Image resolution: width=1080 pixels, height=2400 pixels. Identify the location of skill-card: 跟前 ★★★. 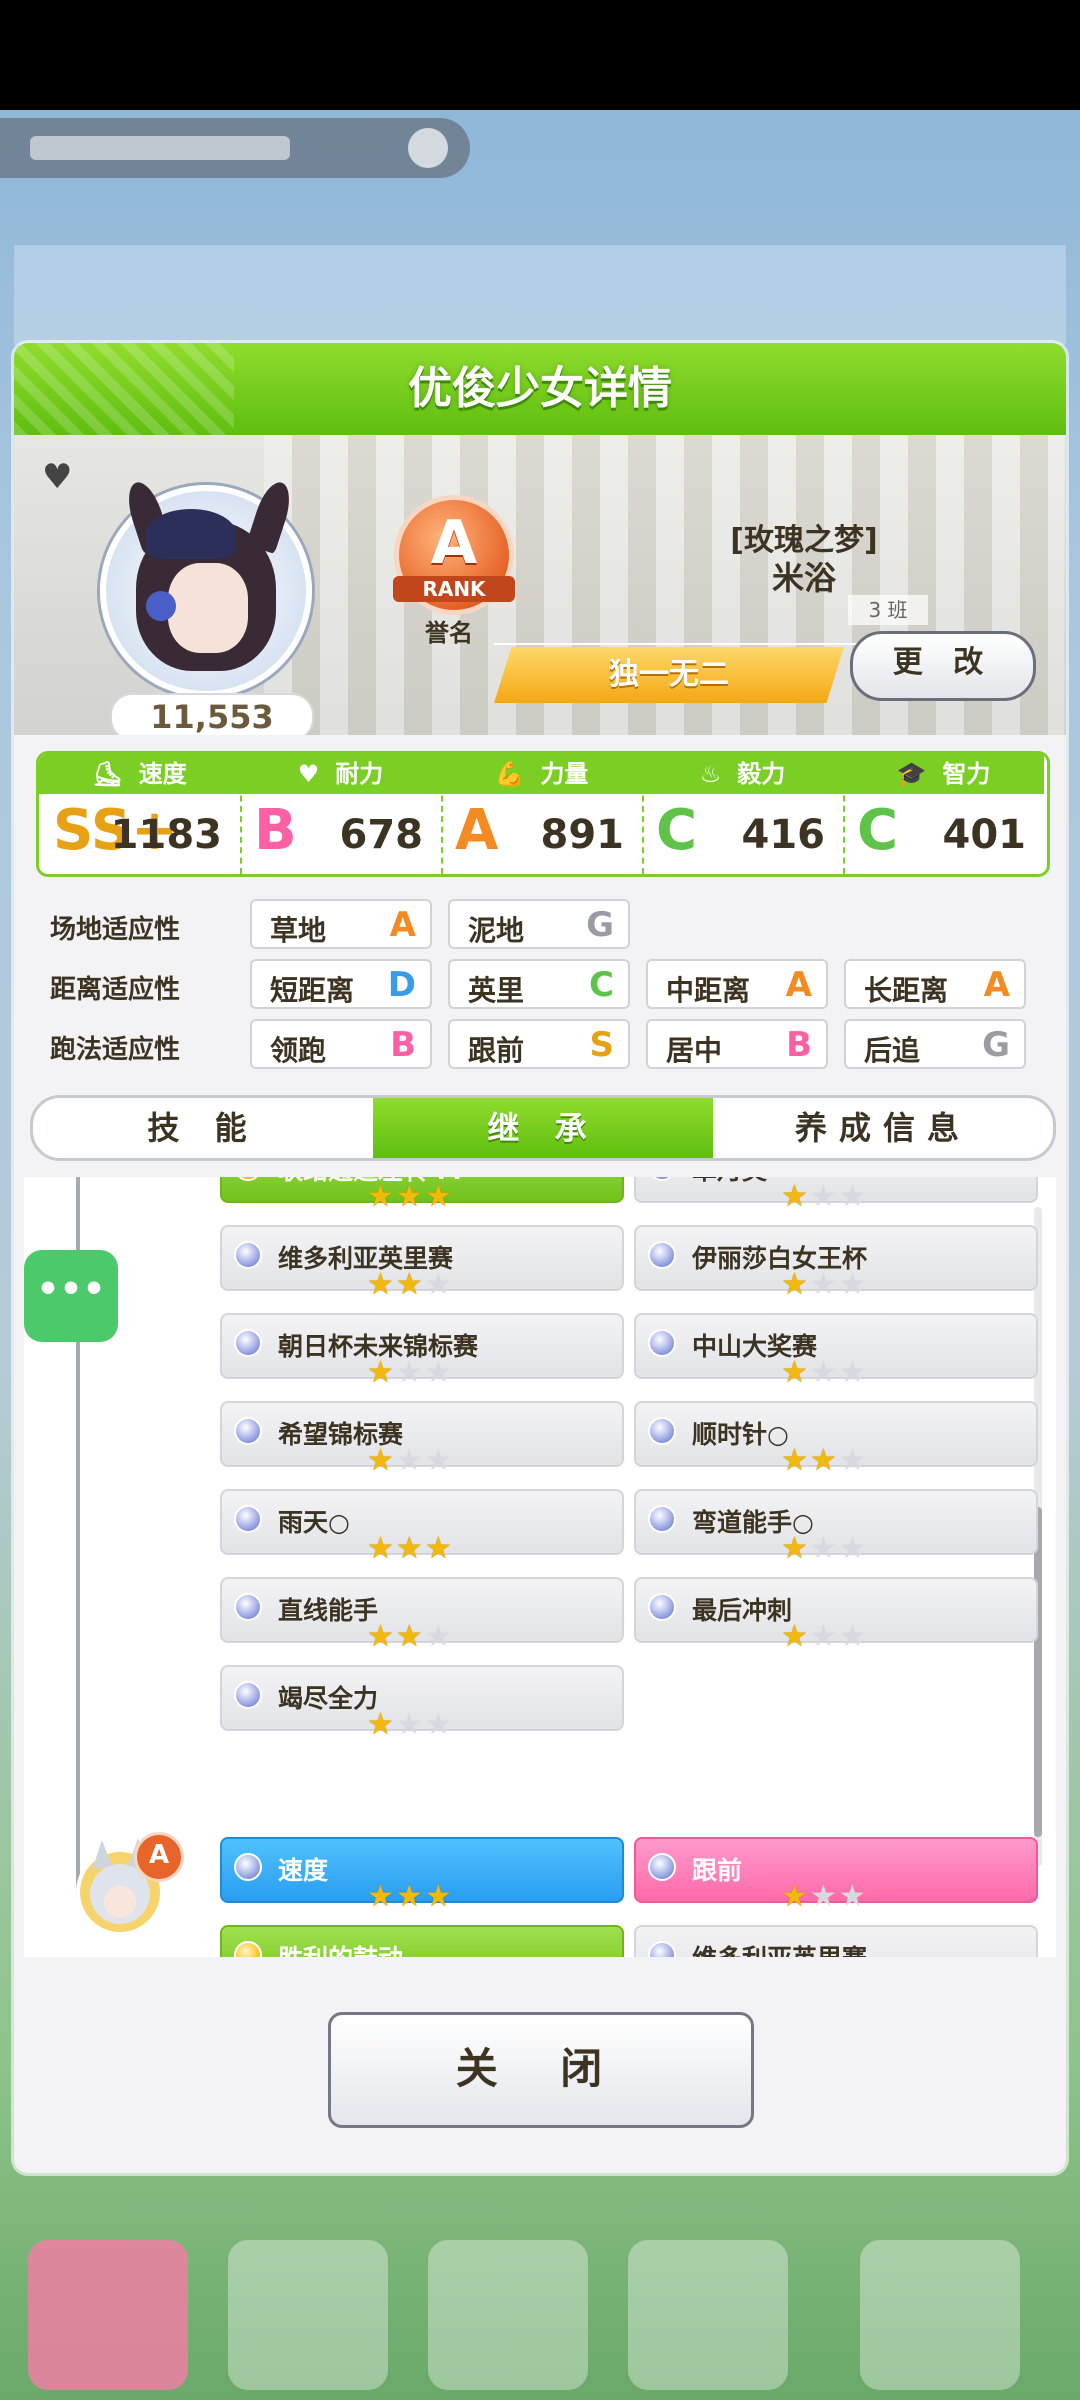
(836, 1875).